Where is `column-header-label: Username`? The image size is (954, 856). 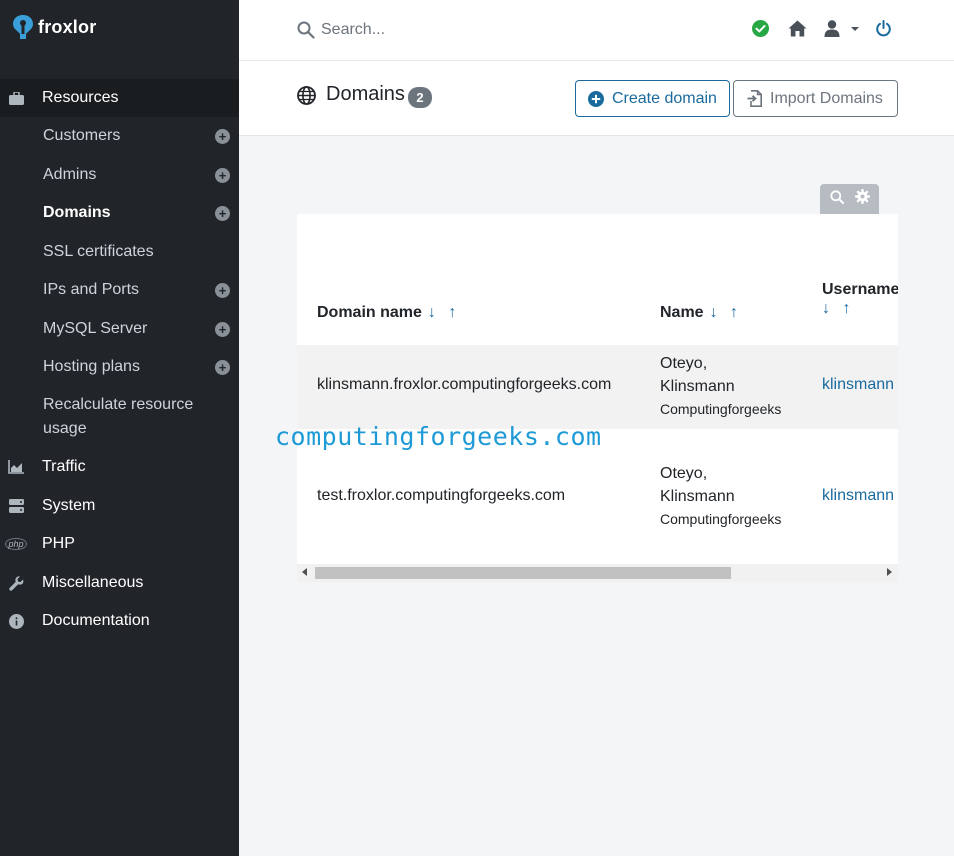 column-header-label: Username is located at coordinates (860, 289).